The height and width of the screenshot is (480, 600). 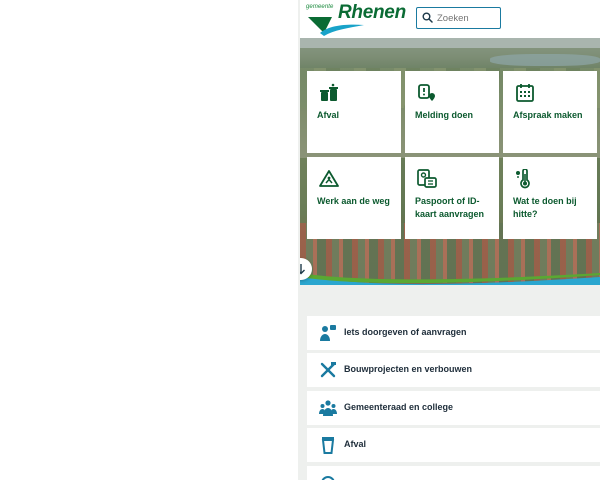 What do you see at coordinates (545, 207) in the screenshot?
I see `tile-label: Wat te doen bij hitte?` at bounding box center [545, 207].